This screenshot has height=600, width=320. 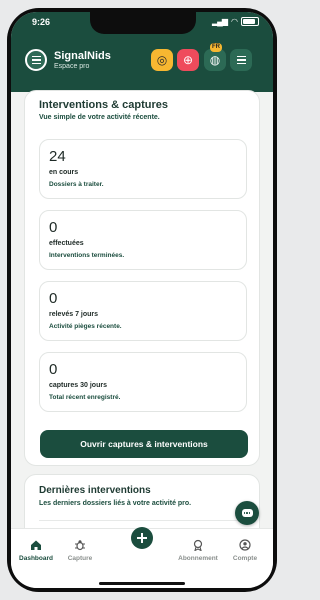 What do you see at coordinates (72, 66) in the screenshot?
I see `app-subtitle: Espace pro` at bounding box center [72, 66].